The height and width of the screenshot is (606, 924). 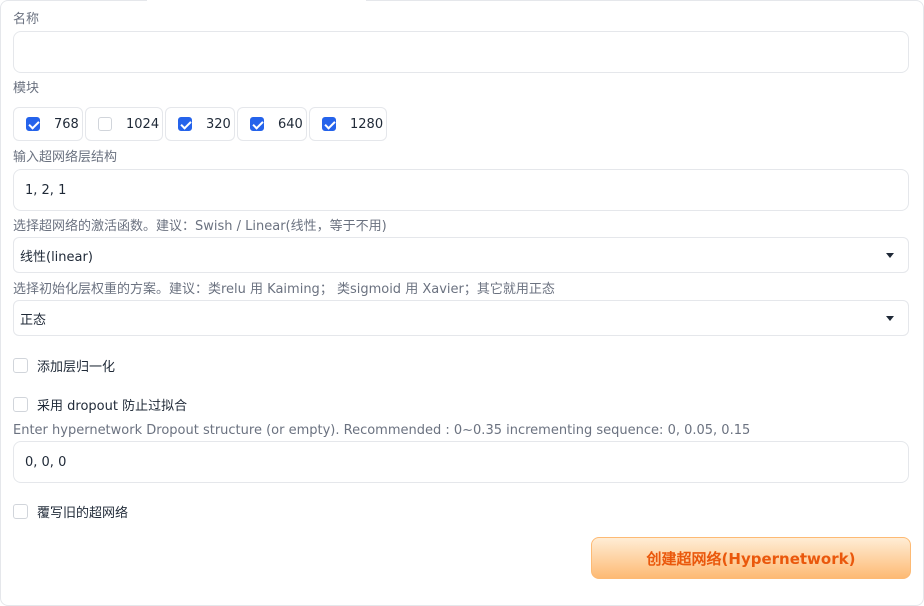 What do you see at coordinates (66, 124) in the screenshot?
I see `module-option-label: 768` at bounding box center [66, 124].